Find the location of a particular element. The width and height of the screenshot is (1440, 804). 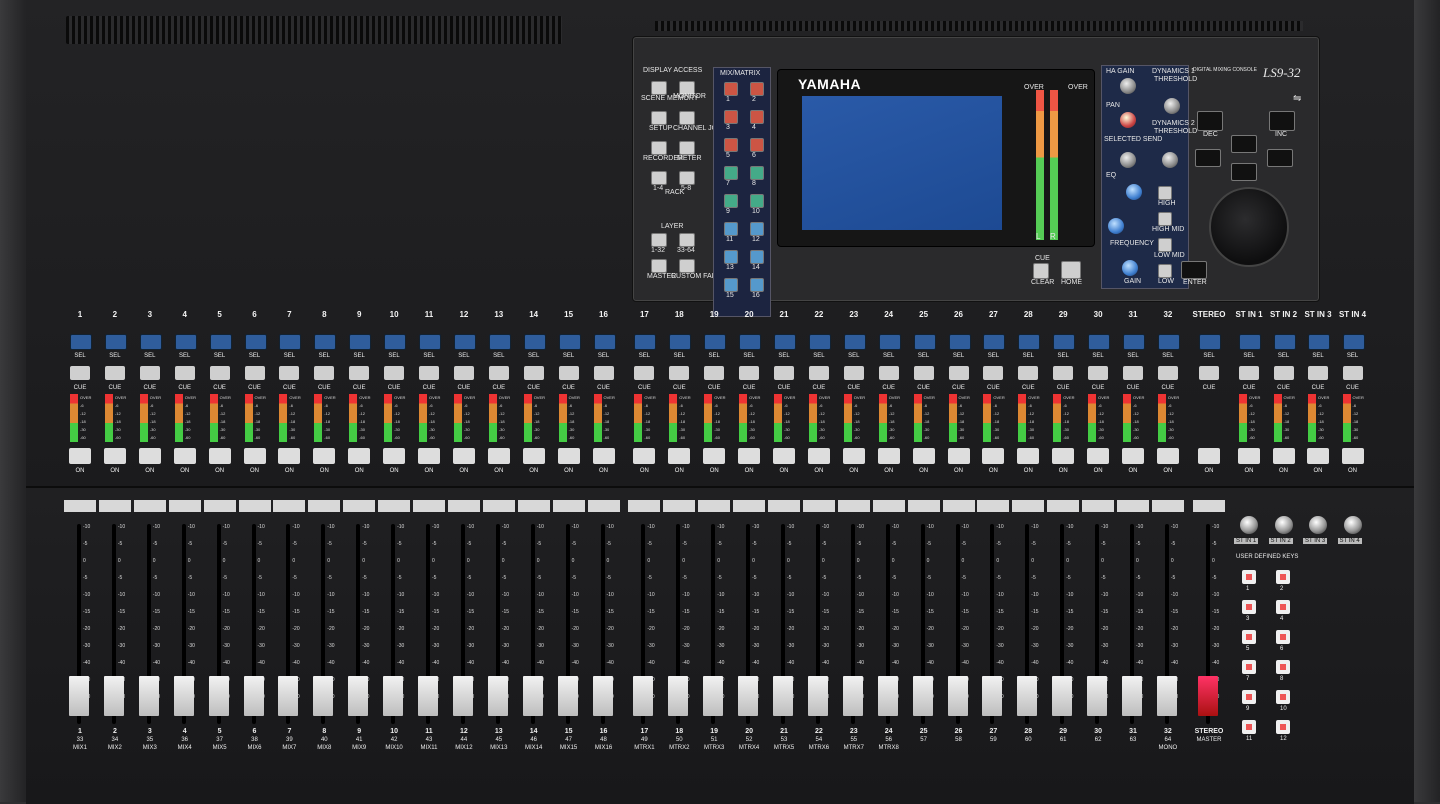

custom-fader-button is located at coordinates (687, 266).